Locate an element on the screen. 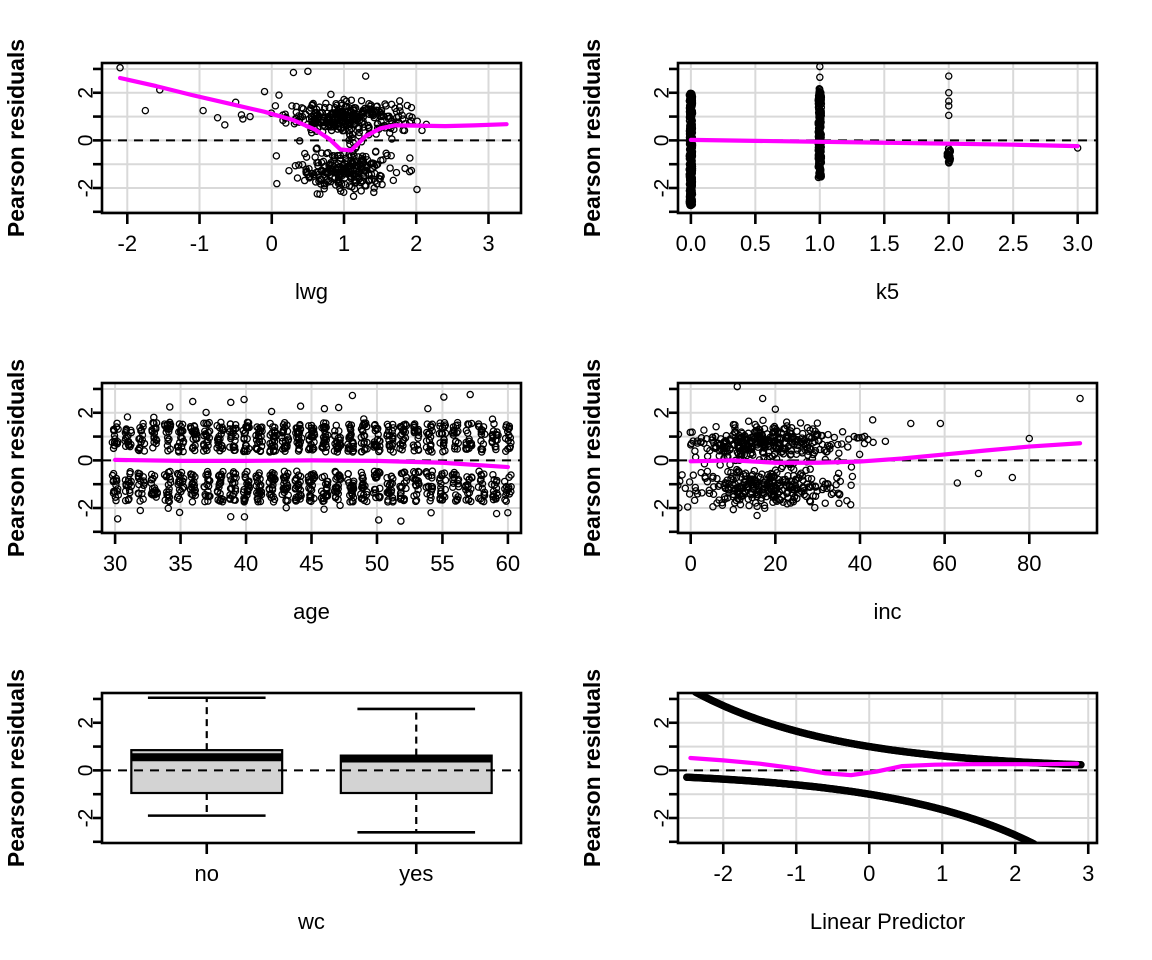 The image size is (1152, 960). x-tick-label: 0.0 is located at coordinates (691, 243).